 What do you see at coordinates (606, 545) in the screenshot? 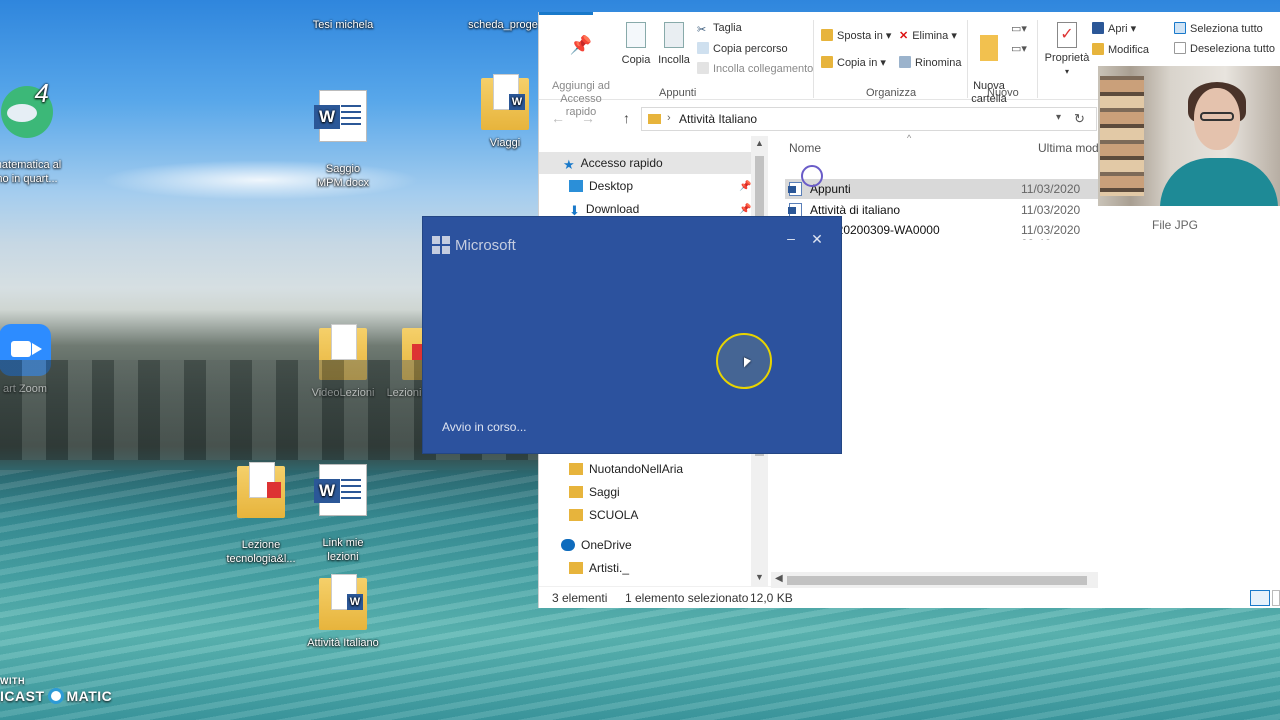
I see `nav-label: OneDrive` at bounding box center [606, 545].